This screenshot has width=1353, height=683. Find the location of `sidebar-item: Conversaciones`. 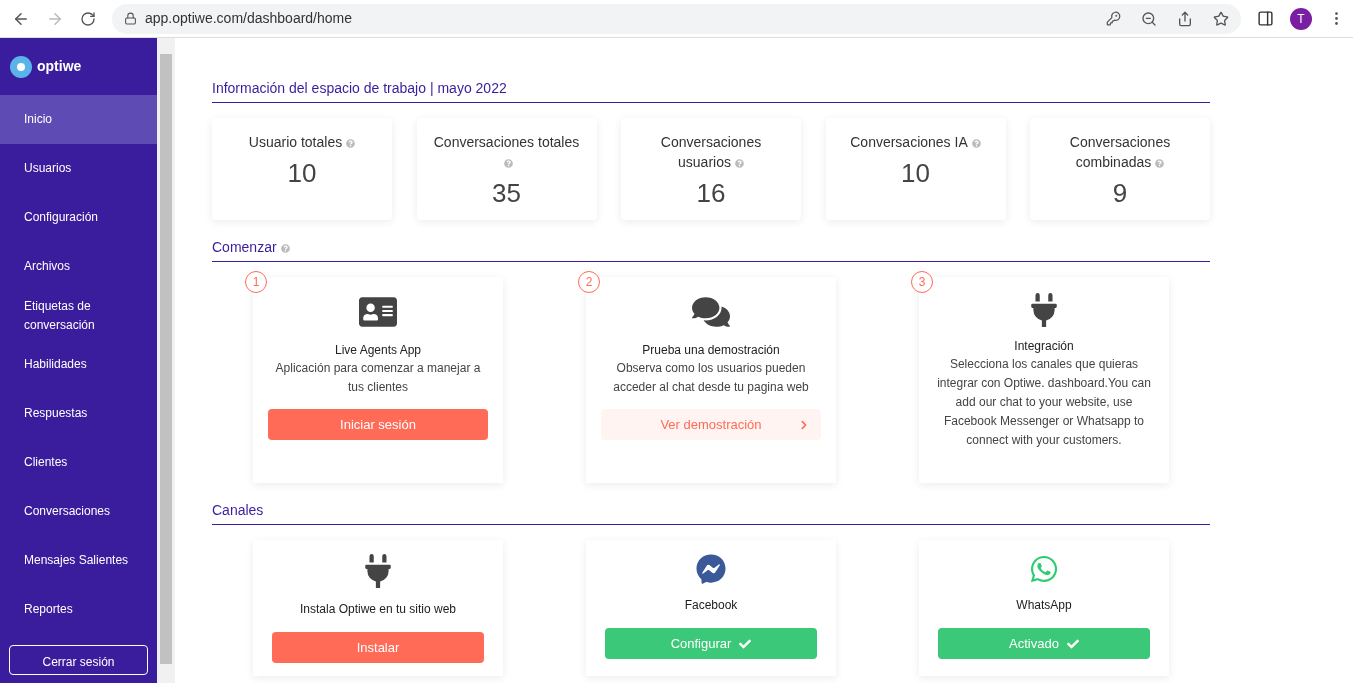

sidebar-item: Conversaciones is located at coordinates (78, 511).